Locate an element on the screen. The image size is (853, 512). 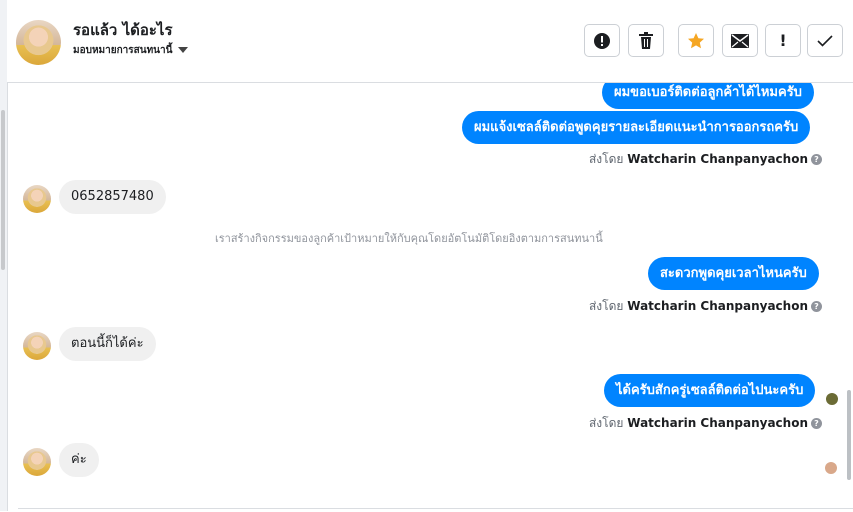
star-button is located at coordinates (696, 40).